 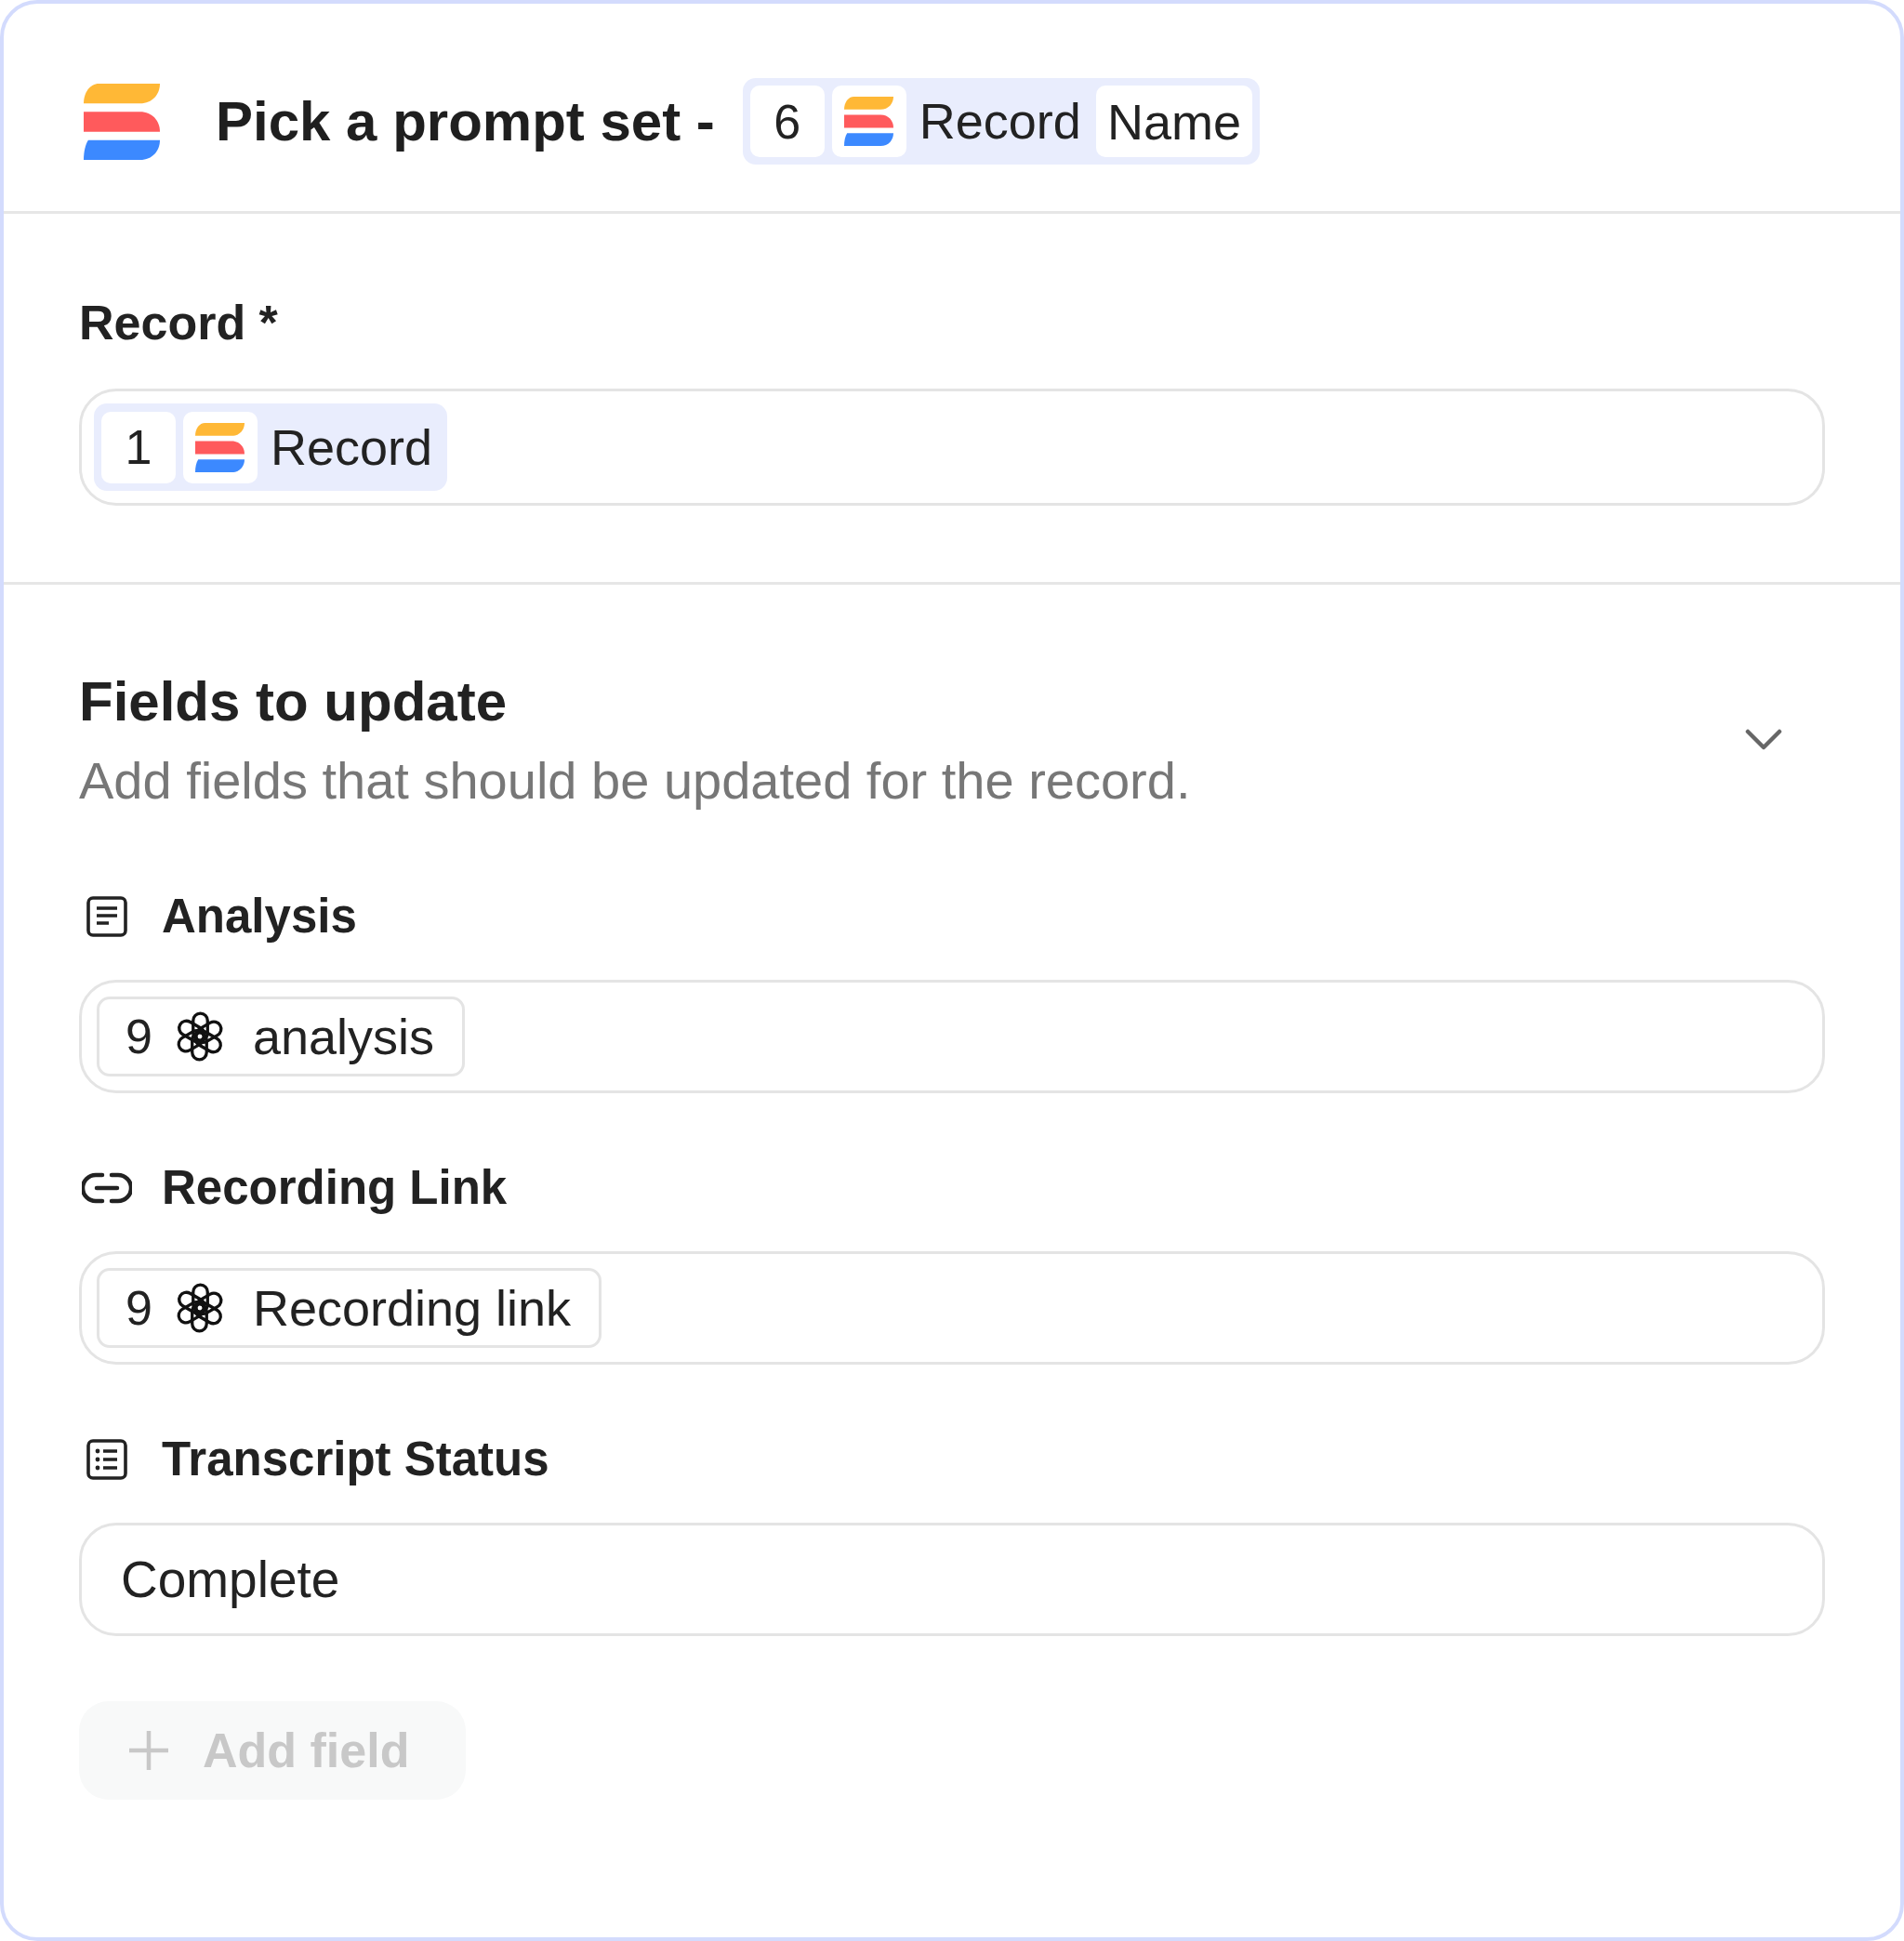 What do you see at coordinates (259, 917) in the screenshot?
I see `field-label: Analysis` at bounding box center [259, 917].